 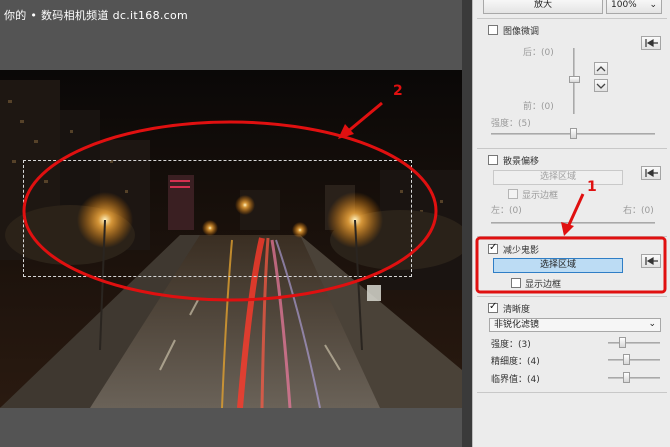 I want to click on reduce-ghost-title: 减少鬼影, so click(x=521, y=251).